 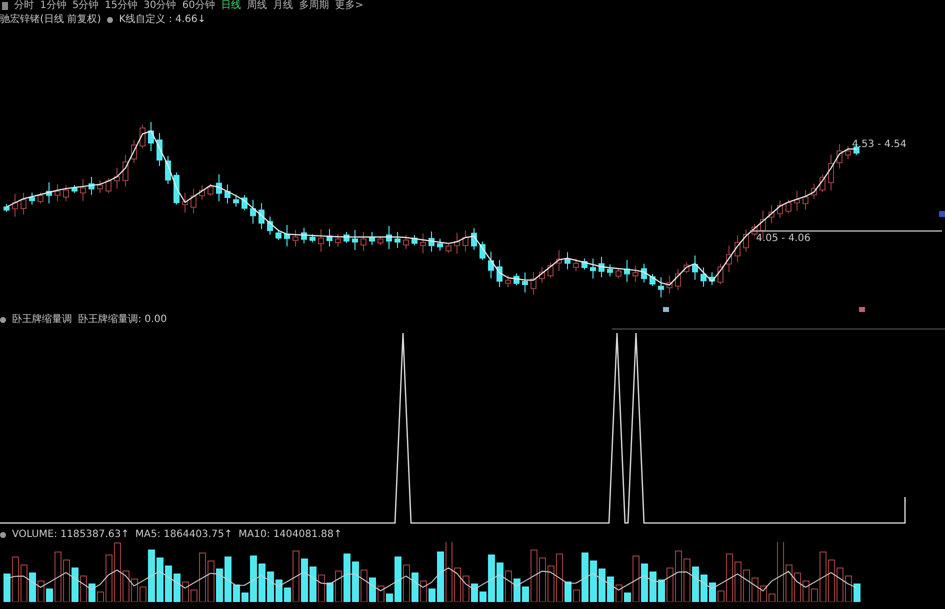 What do you see at coordinates (198, 6) in the screenshot?
I see `period-tab: 60分钟` at bounding box center [198, 6].